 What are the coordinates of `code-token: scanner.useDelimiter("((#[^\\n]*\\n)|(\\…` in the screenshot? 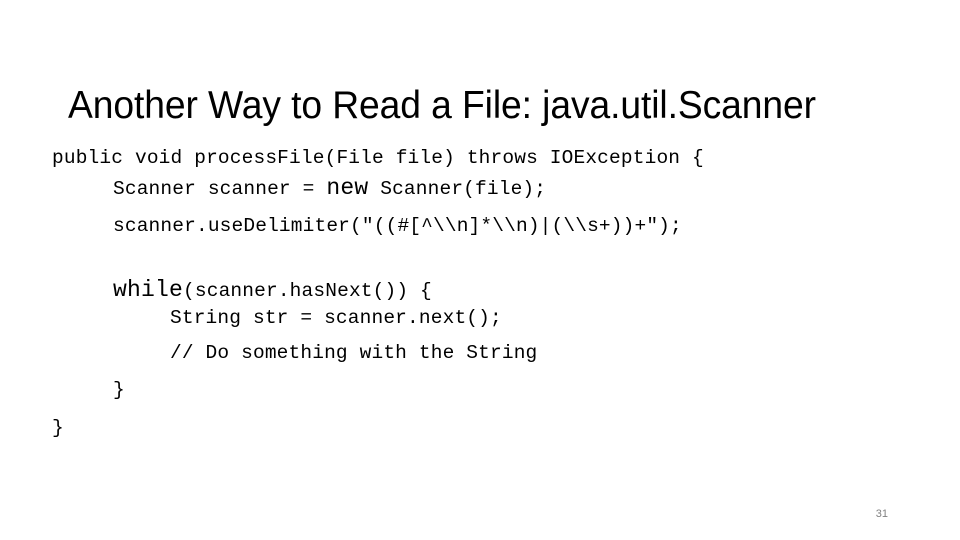 It's located at (397, 226).